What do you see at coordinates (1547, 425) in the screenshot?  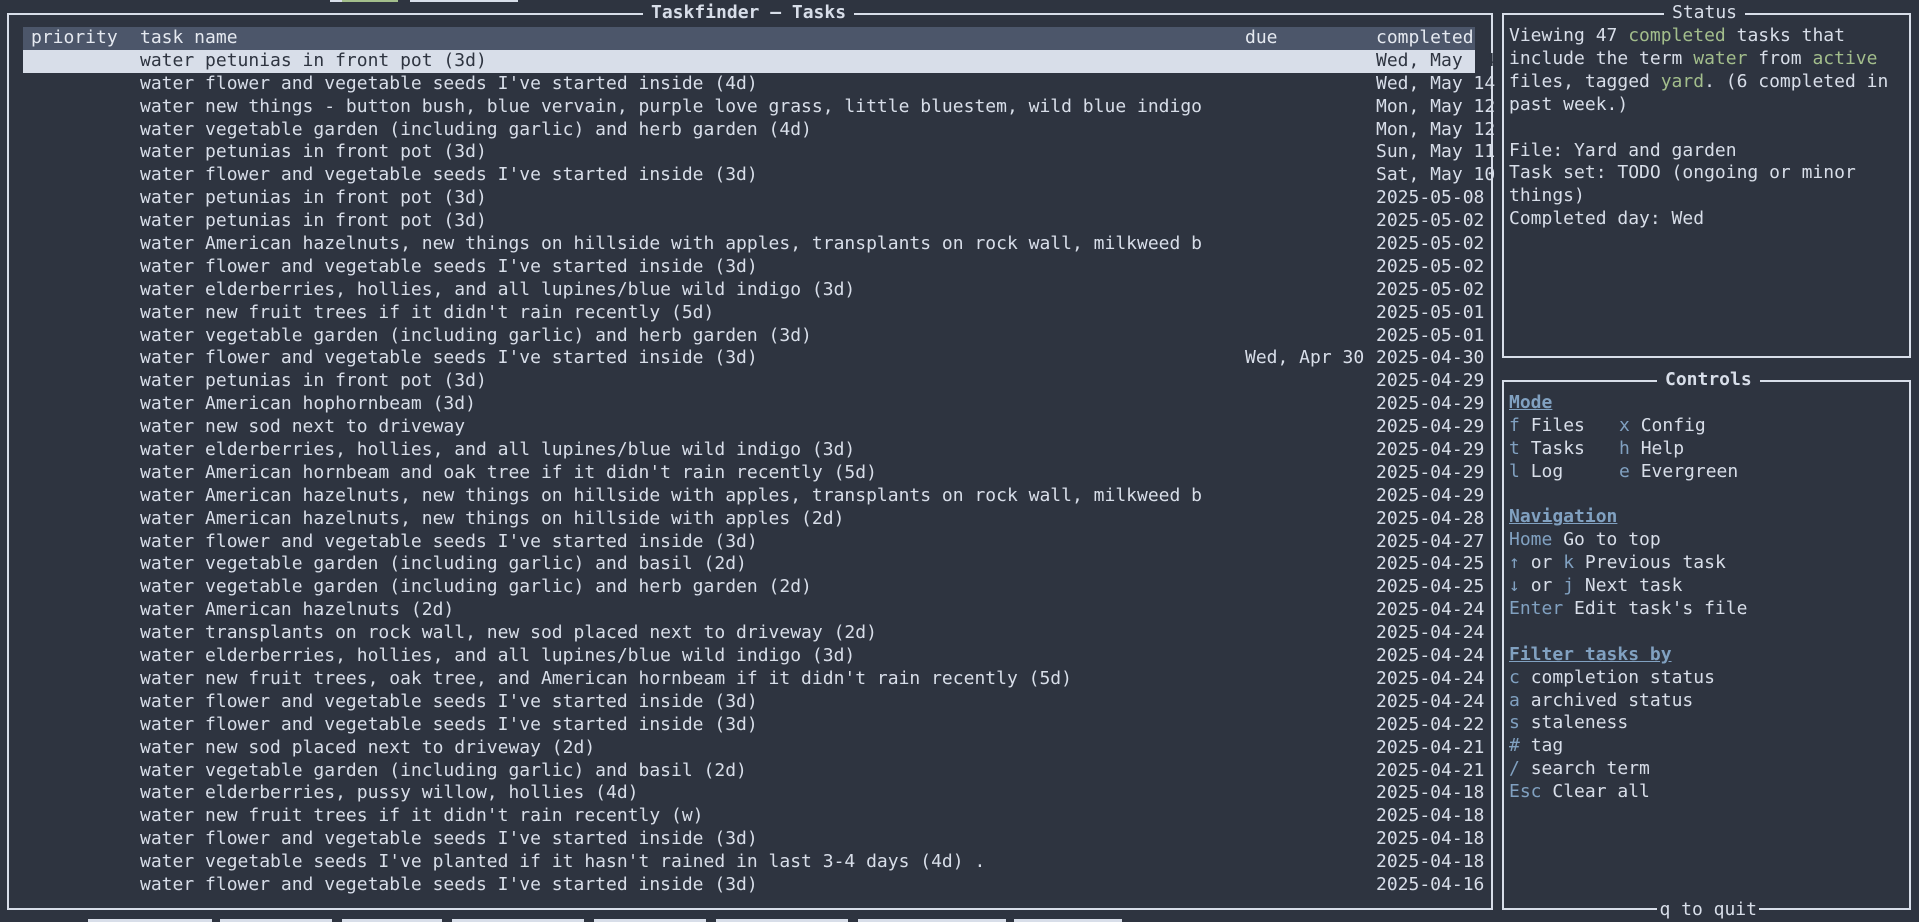 I see `mode-shortcut: f Files` at bounding box center [1547, 425].